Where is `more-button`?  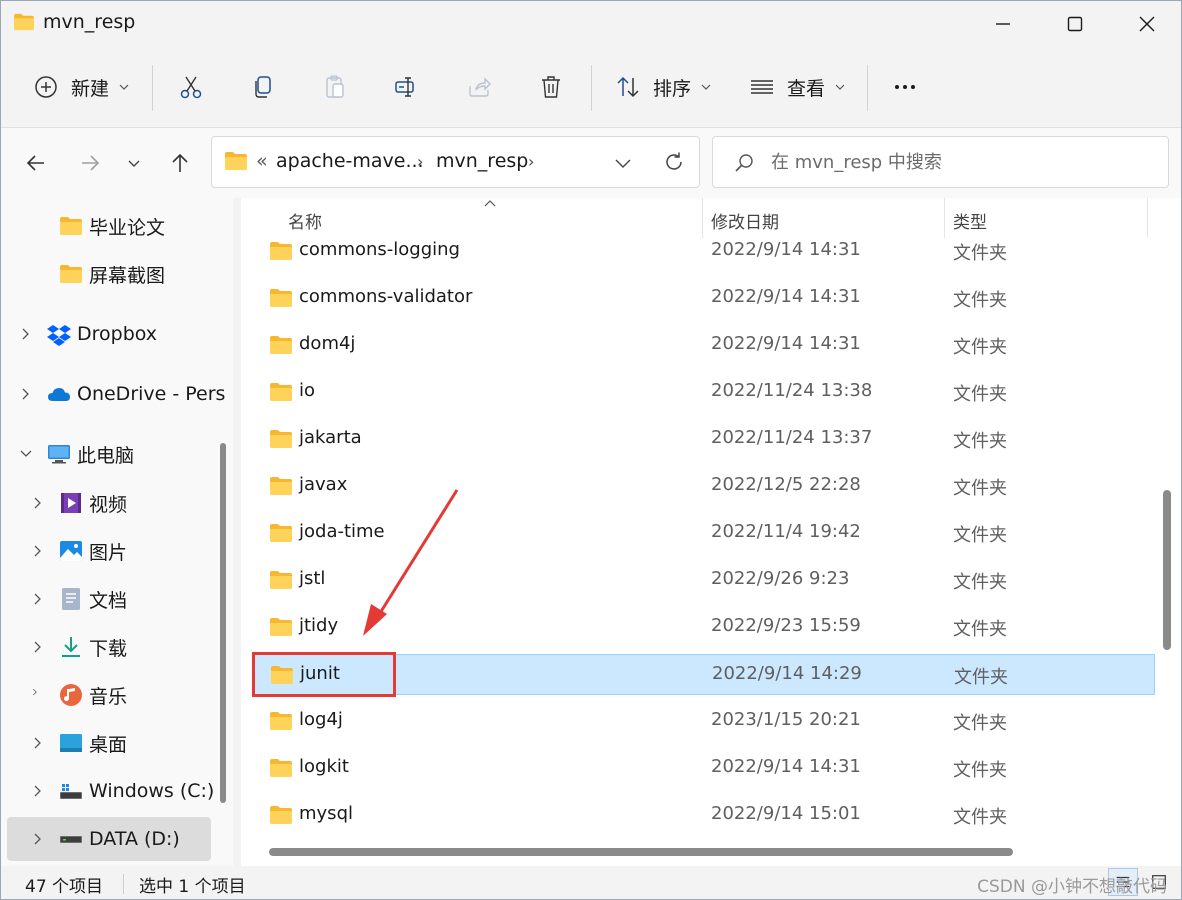
more-button is located at coordinates (905, 87).